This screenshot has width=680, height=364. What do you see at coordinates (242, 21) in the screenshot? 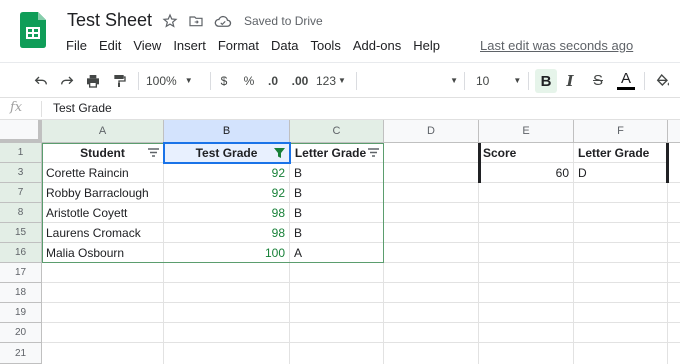
I see `title-icons: Saved to Drive` at bounding box center [242, 21].